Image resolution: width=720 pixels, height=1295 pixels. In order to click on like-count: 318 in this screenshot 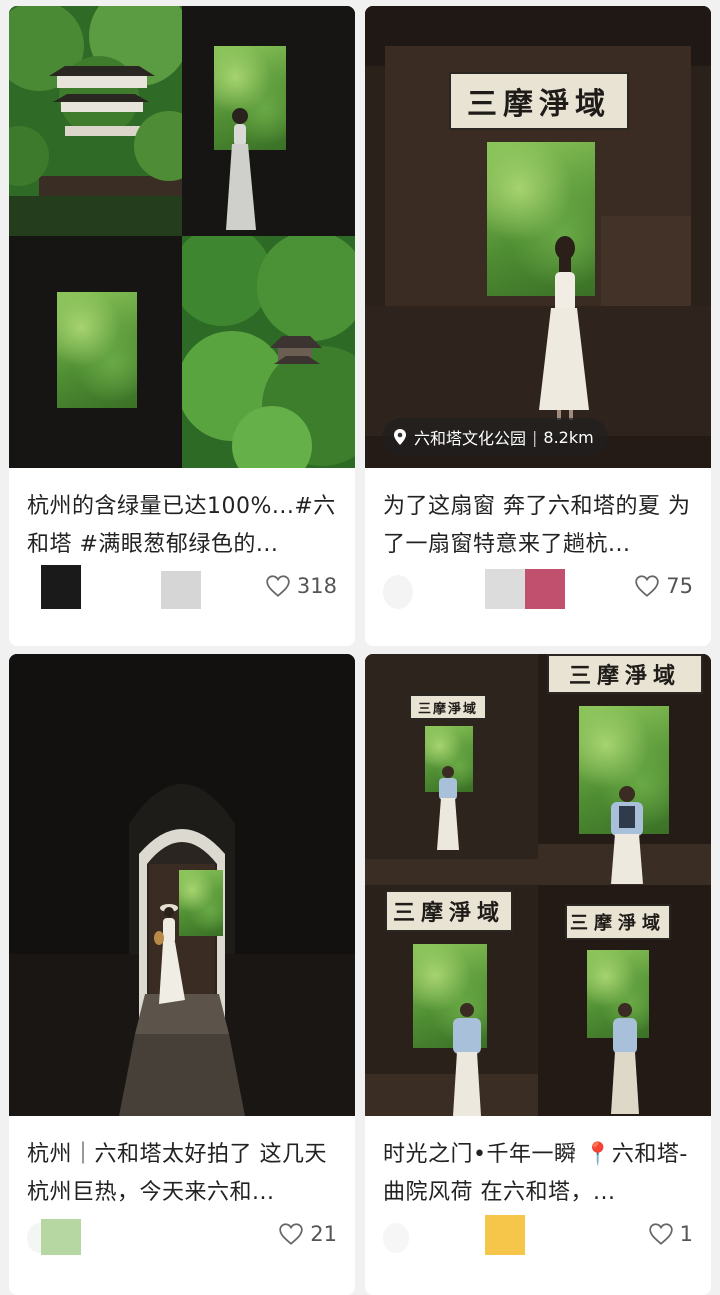, I will do `click(316, 586)`.